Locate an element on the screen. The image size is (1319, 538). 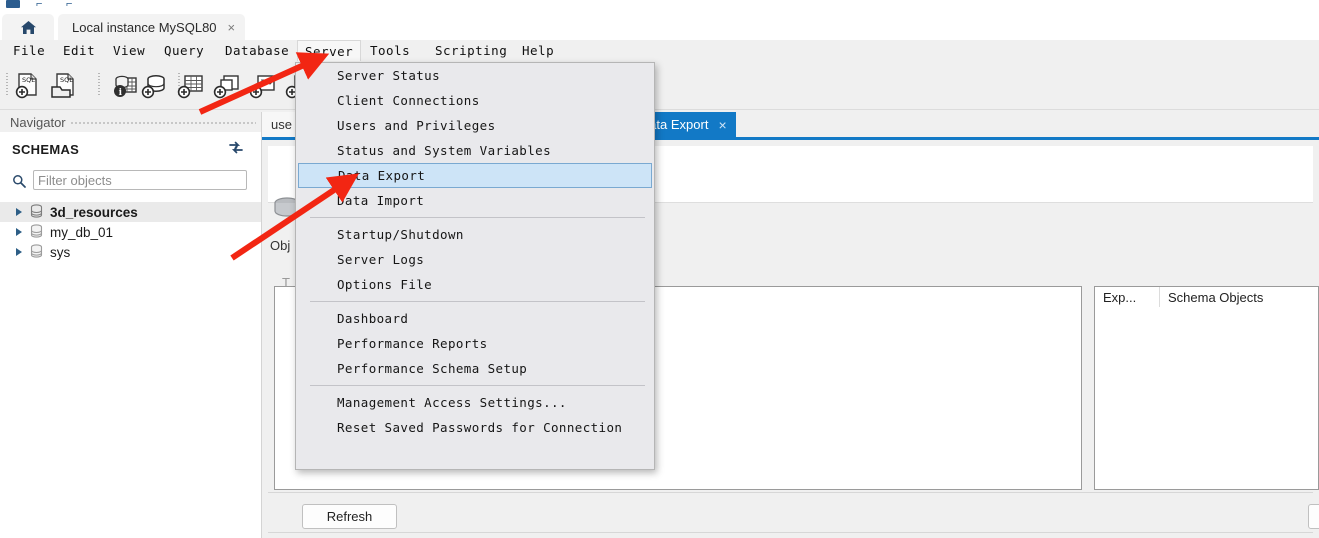
connection-tab-strip: Local instance MySQL80 × is located at coordinates (659, 26).